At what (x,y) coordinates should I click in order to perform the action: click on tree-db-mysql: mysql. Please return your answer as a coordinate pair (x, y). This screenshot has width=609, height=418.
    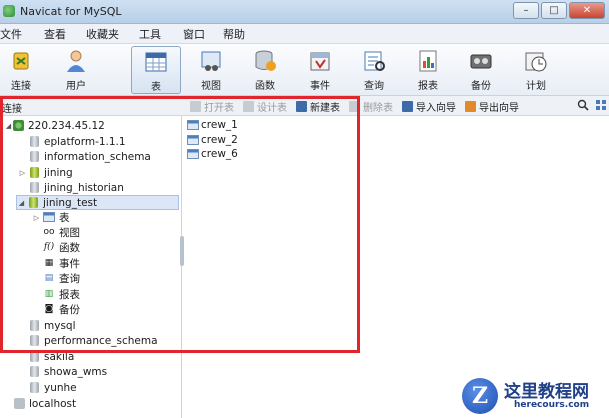
    Looking at the image, I should click on (53, 325).